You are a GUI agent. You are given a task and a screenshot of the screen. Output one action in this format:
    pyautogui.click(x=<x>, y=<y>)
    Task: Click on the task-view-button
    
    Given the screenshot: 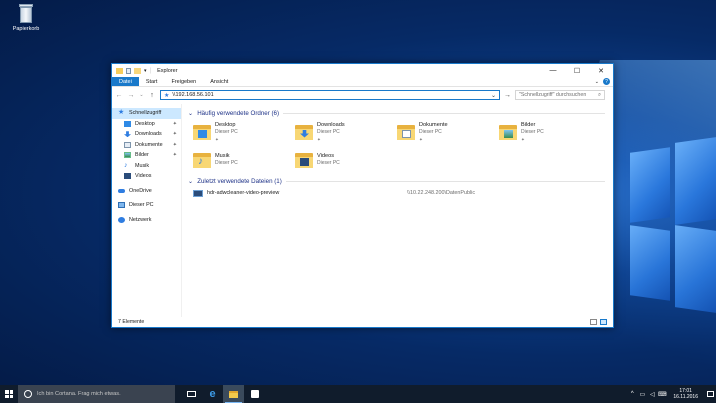 What is the action you would take?
    pyautogui.click(x=191, y=394)
    